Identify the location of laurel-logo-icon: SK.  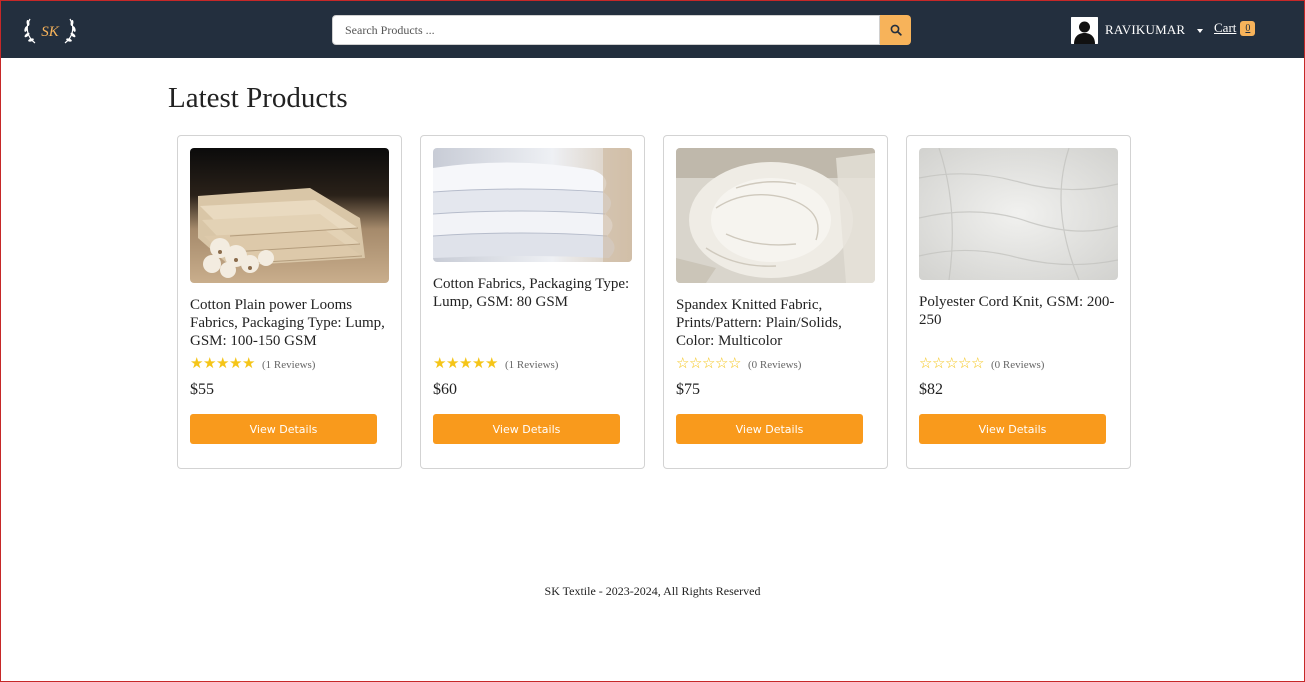
(50, 31).